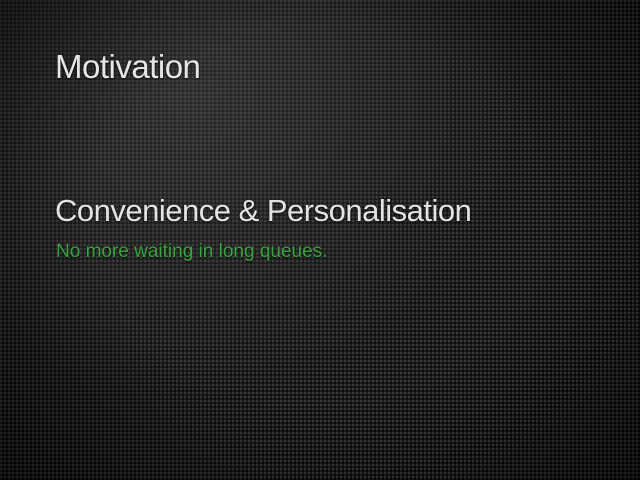 The width and height of the screenshot is (640, 480). What do you see at coordinates (192, 251) in the screenshot?
I see `slide-subline: No more waiting in long queues.` at bounding box center [192, 251].